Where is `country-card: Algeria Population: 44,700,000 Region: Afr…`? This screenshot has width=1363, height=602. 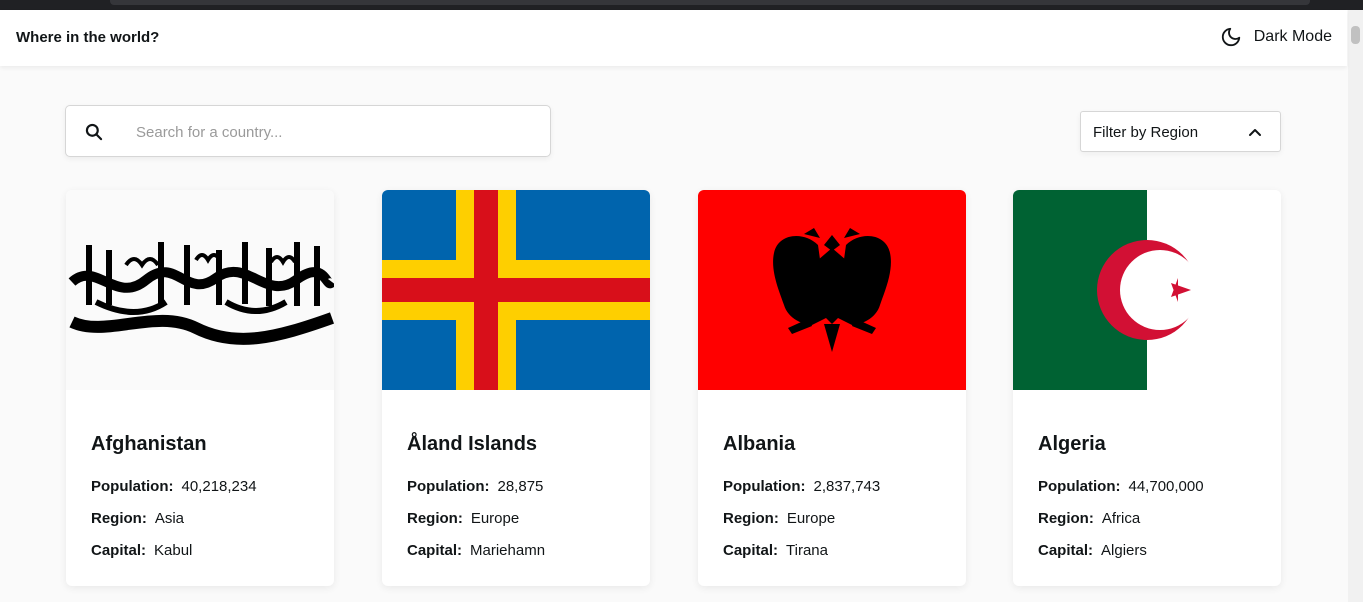
country-card: Algeria Population: 44,700,000 Region: Afr… is located at coordinates (1147, 388).